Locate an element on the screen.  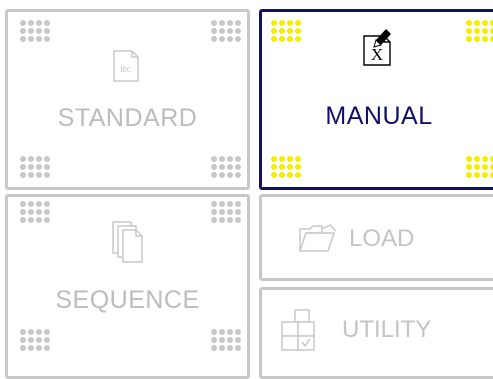
sequence-label: SEQUENCE is located at coordinates (127, 300).